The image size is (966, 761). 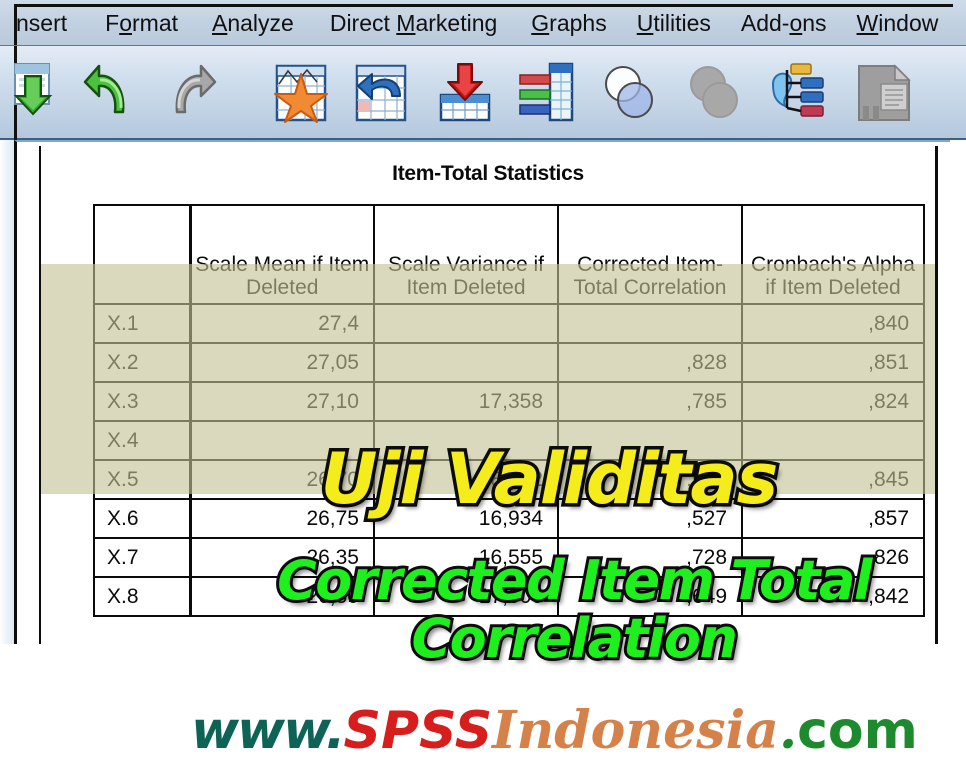 What do you see at coordinates (833, 254) in the screenshot?
I see `column-header-cronbach-alpha: Cronbach's Alpha if Item Deleted` at bounding box center [833, 254].